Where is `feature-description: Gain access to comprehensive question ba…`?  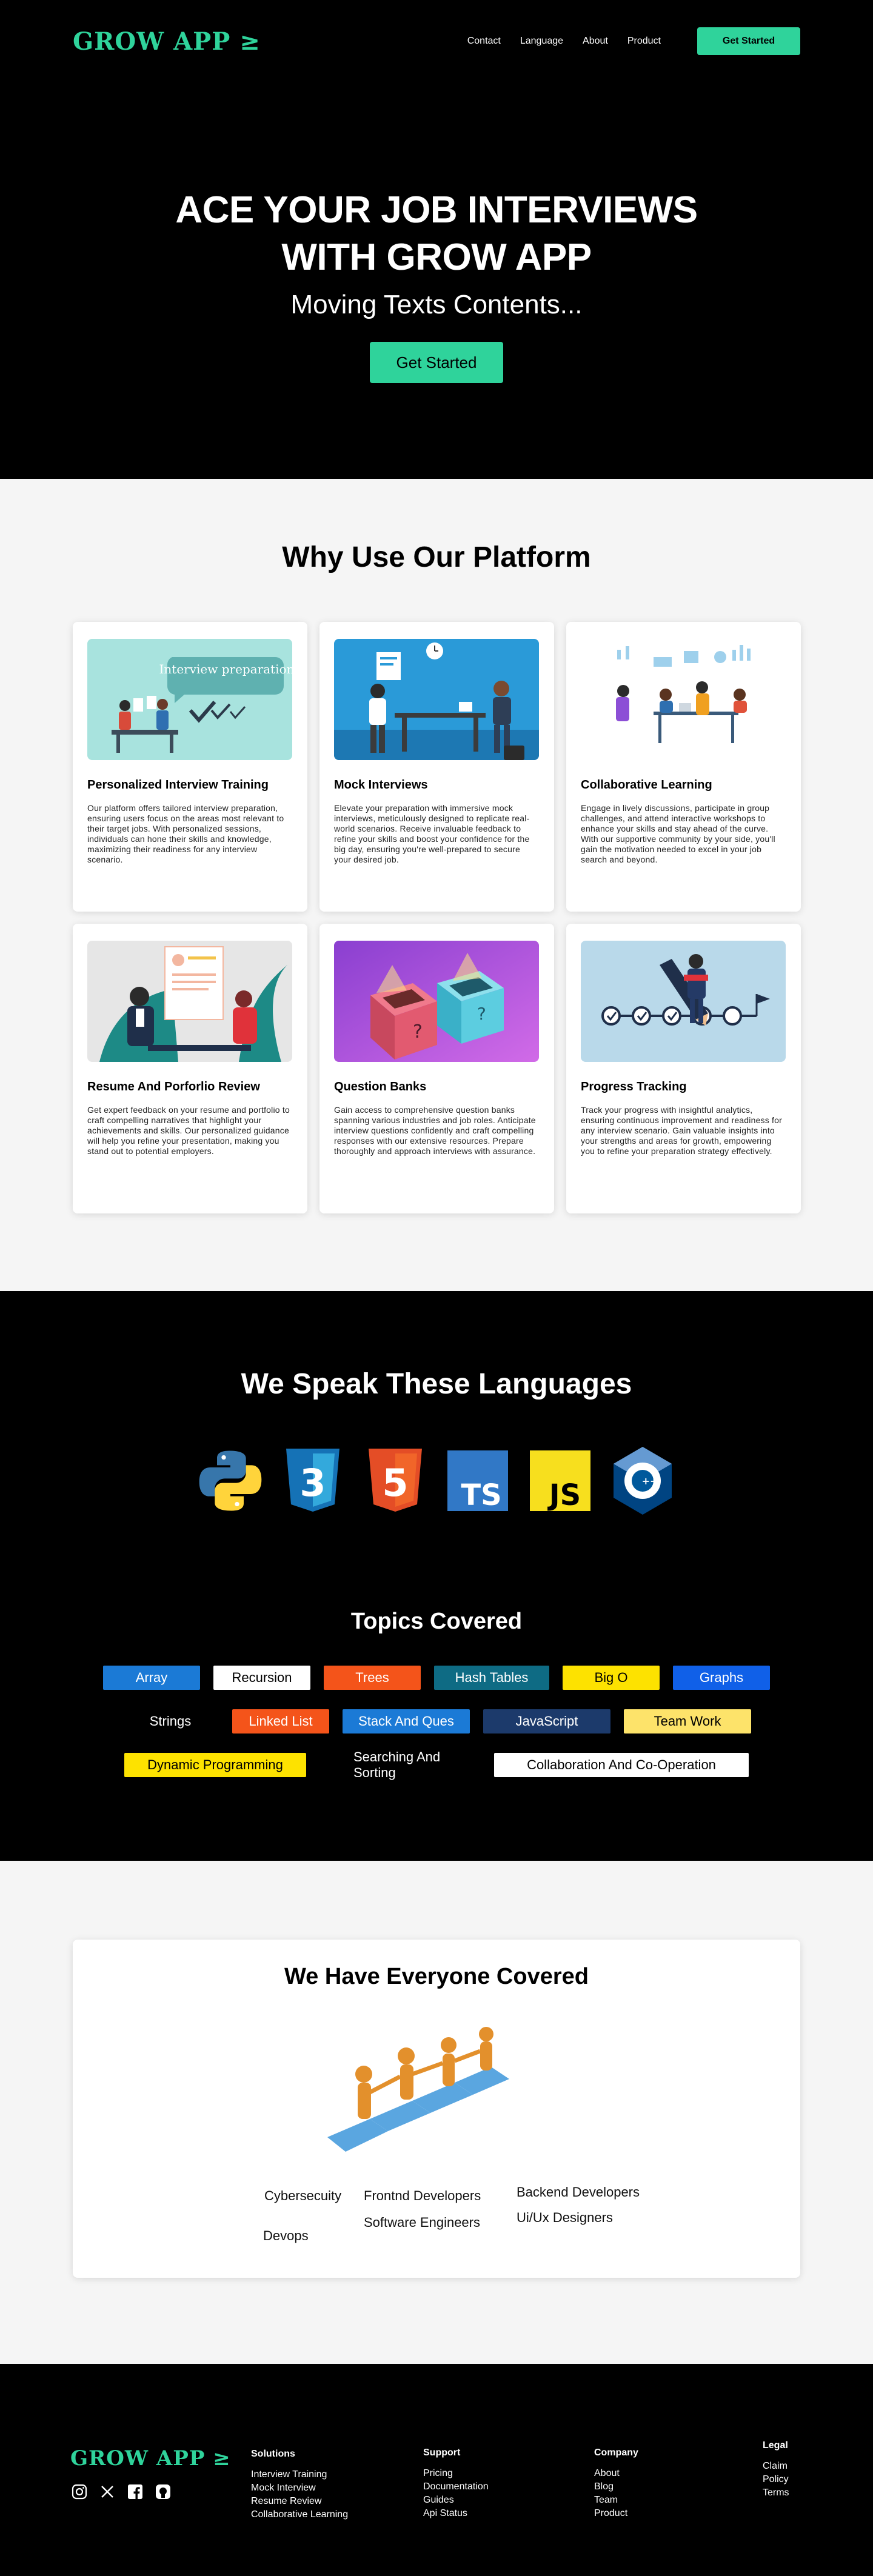
feature-description: Gain access to comprehensive question ba… is located at coordinates (435, 1130).